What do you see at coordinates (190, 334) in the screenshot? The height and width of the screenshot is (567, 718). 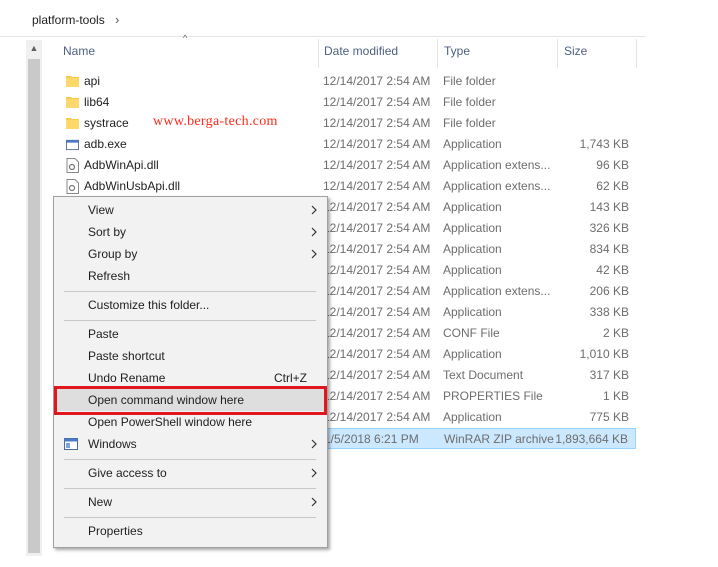 I see `menu-item-paste: Paste` at bounding box center [190, 334].